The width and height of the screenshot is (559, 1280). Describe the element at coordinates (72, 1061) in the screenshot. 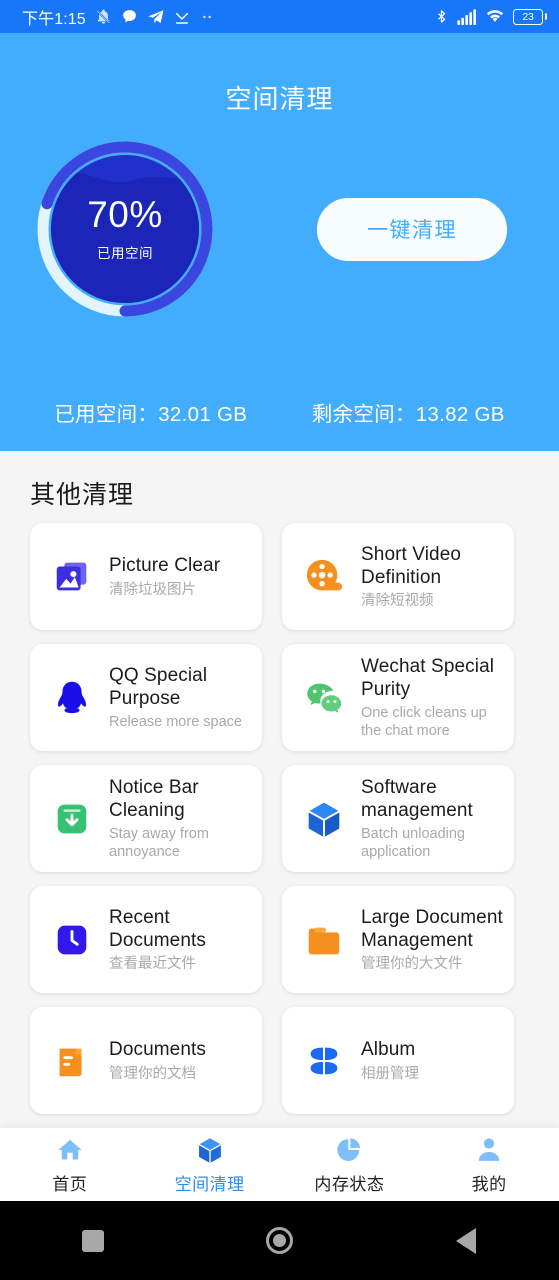

I see `document-icon` at that location.